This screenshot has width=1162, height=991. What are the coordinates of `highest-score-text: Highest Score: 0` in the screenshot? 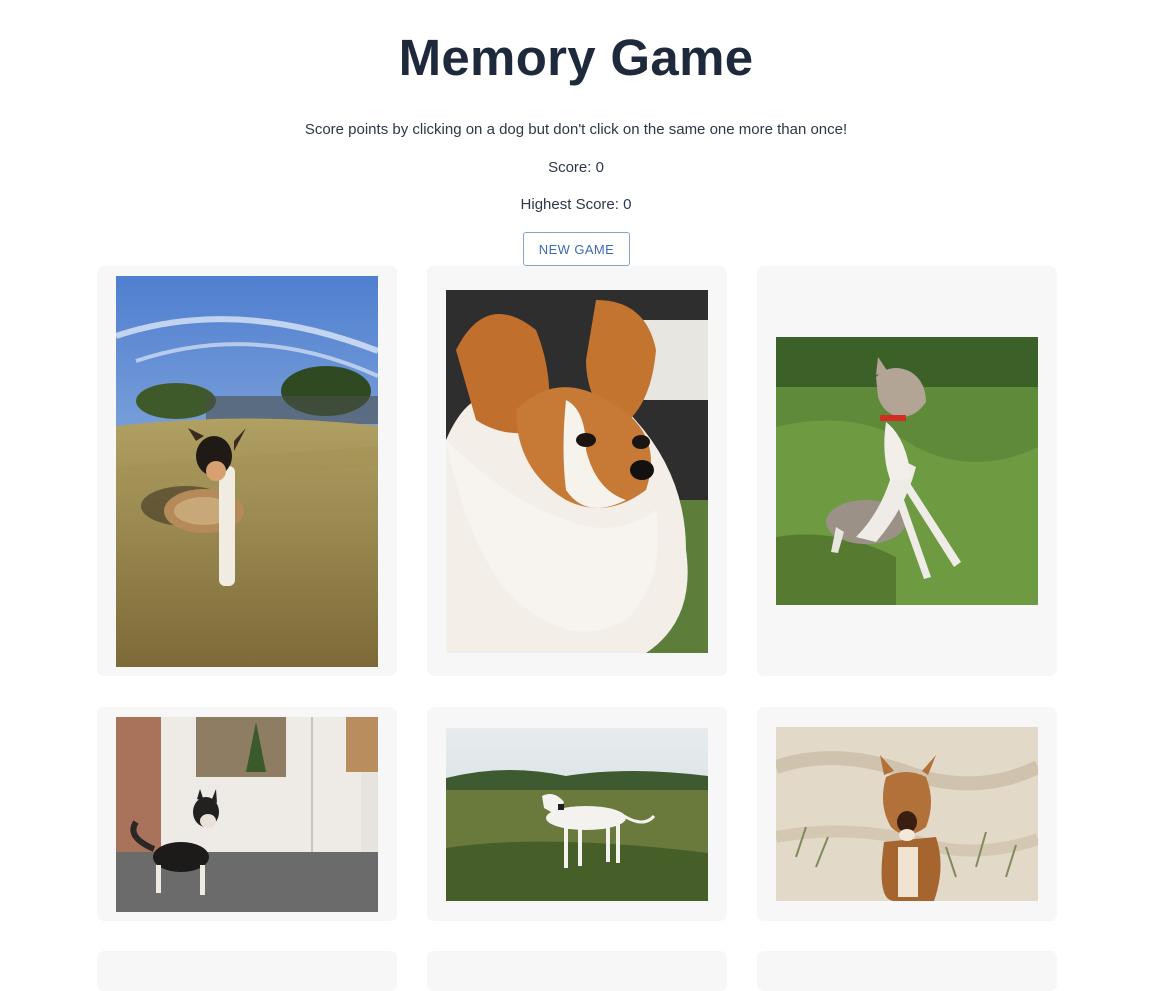 It's located at (576, 204).